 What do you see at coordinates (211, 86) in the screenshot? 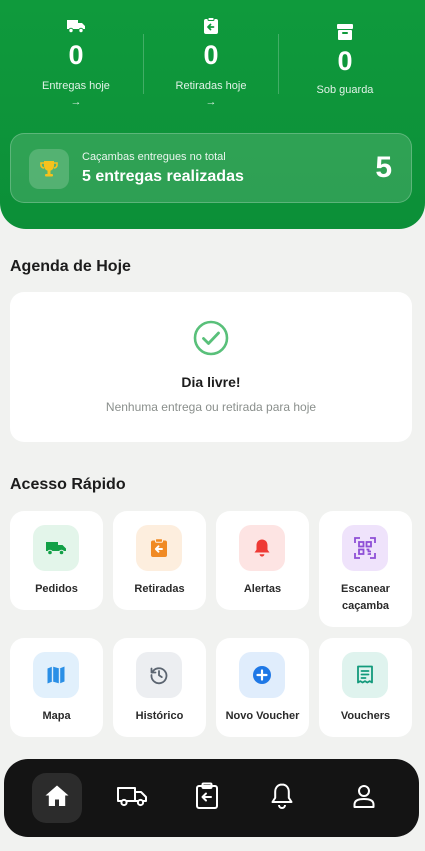
I see `stat-label: Retiradas hoje` at bounding box center [211, 86].